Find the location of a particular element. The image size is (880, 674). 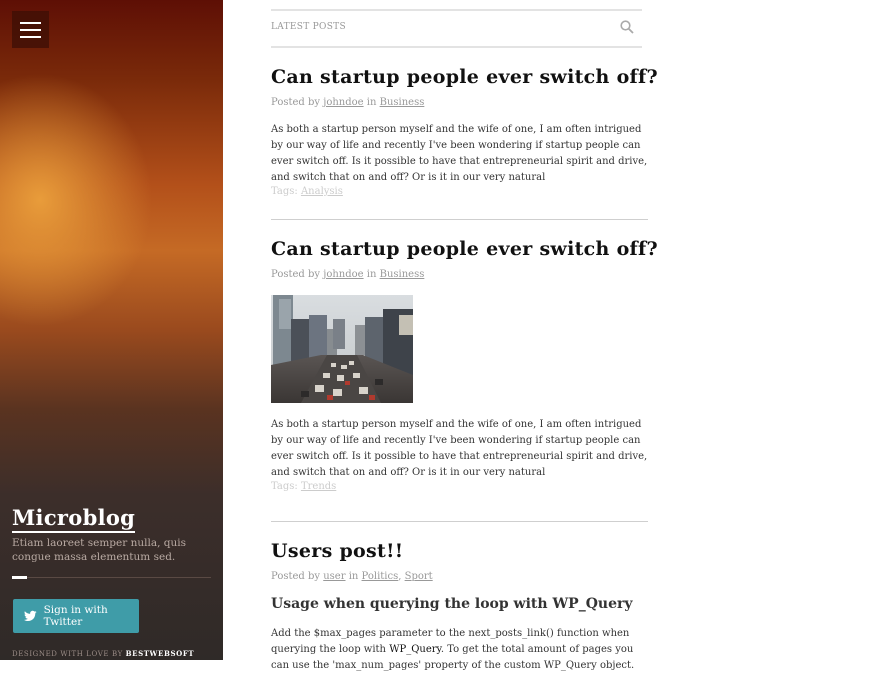

category-link: Sport is located at coordinates (419, 576).